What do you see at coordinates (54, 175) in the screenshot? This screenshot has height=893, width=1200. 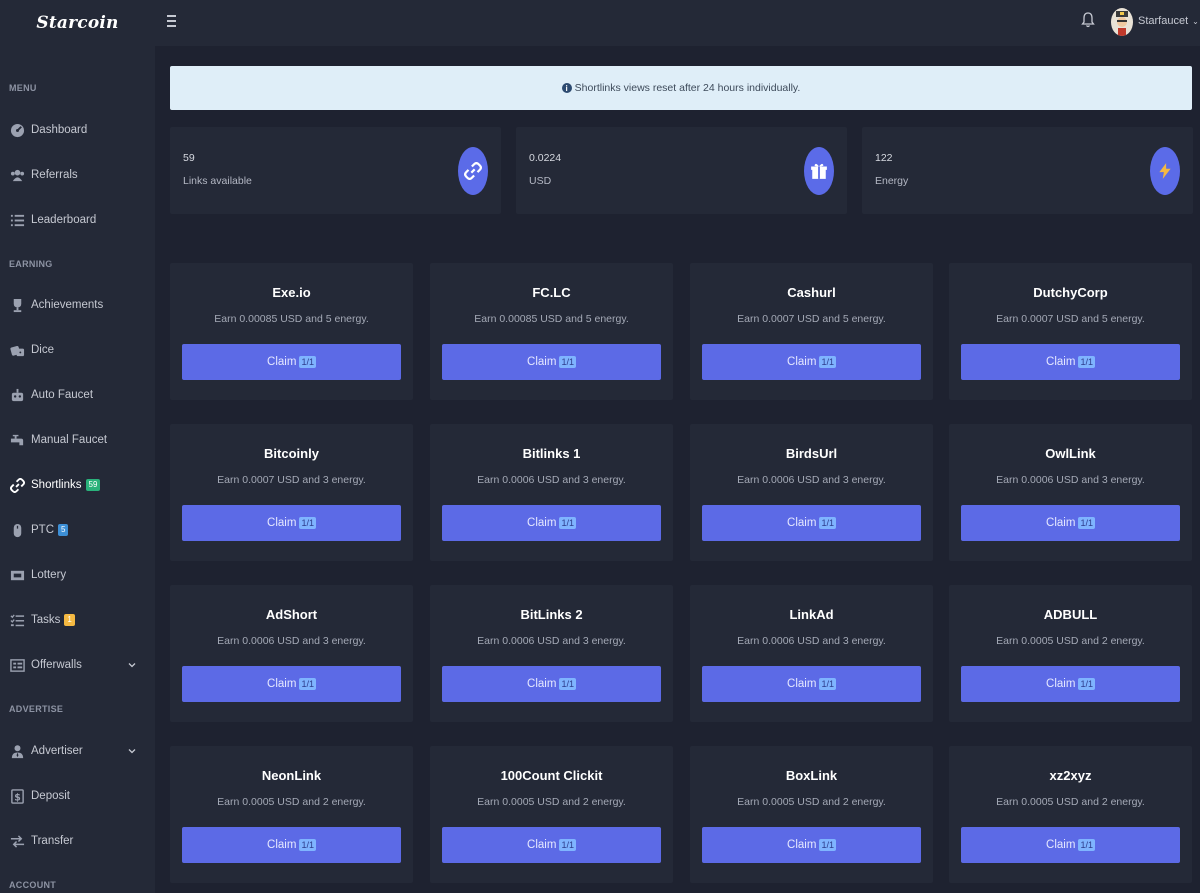 I see `sidebar-item-label: Referrals` at bounding box center [54, 175].